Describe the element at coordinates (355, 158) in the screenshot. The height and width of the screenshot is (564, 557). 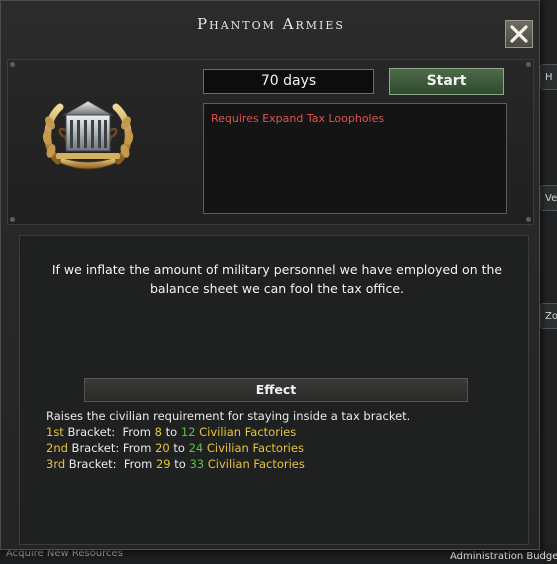
I see `requirements-box: Requires Expand Tax Loopholes` at that location.